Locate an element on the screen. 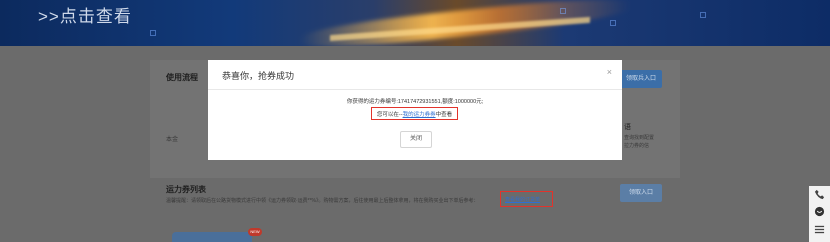  list-entry-button: 领取入口 is located at coordinates (641, 193).